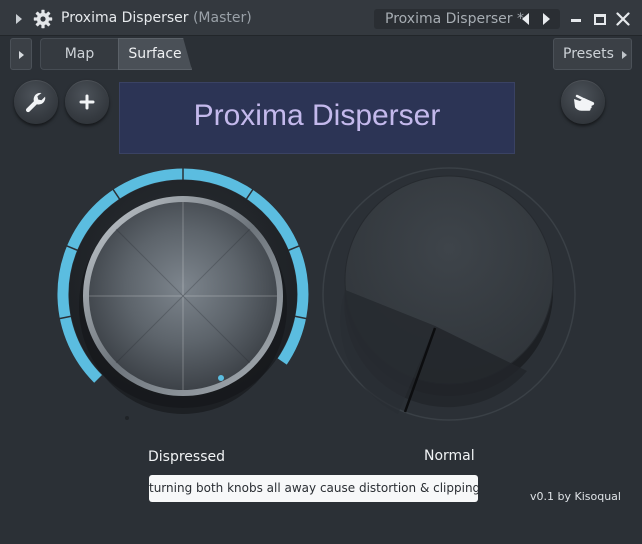 This screenshot has height=544, width=642. I want to click on add-button, so click(87, 102).